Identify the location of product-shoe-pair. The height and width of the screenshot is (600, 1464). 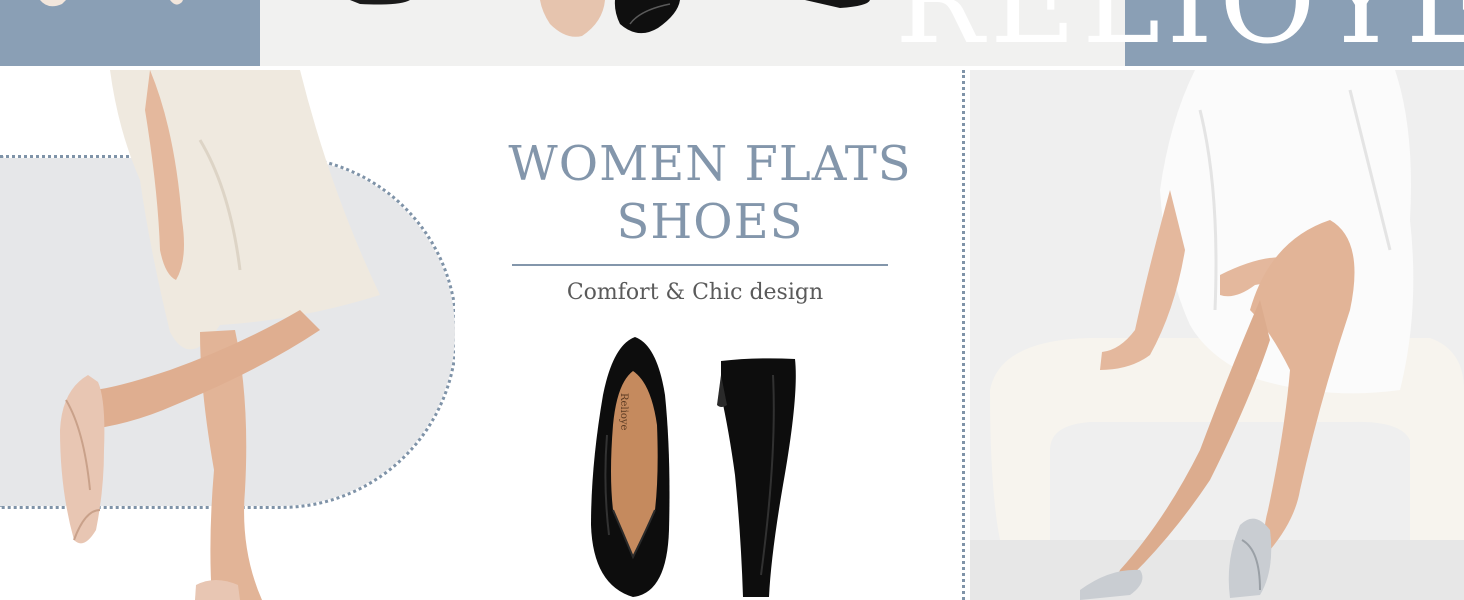
(693, 467).